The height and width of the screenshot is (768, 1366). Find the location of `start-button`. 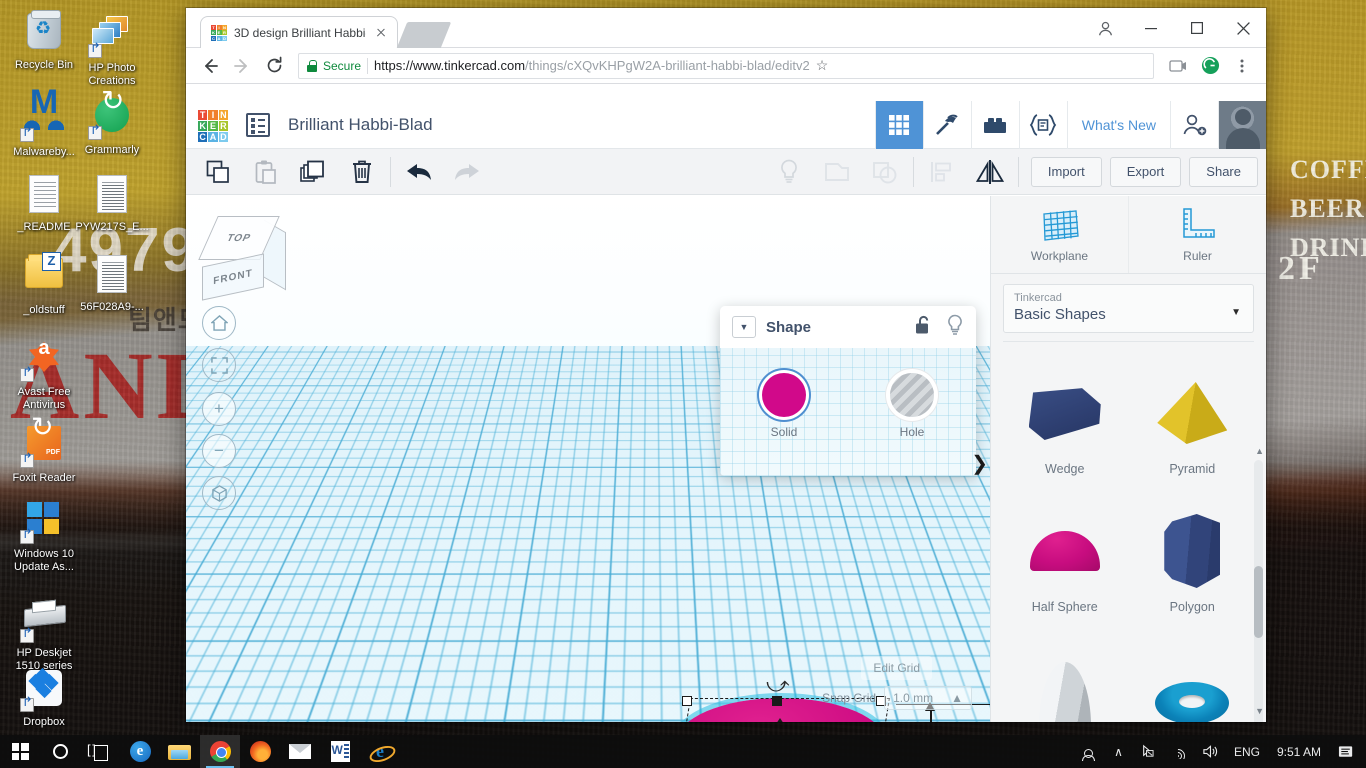

start-button is located at coordinates (20, 751).